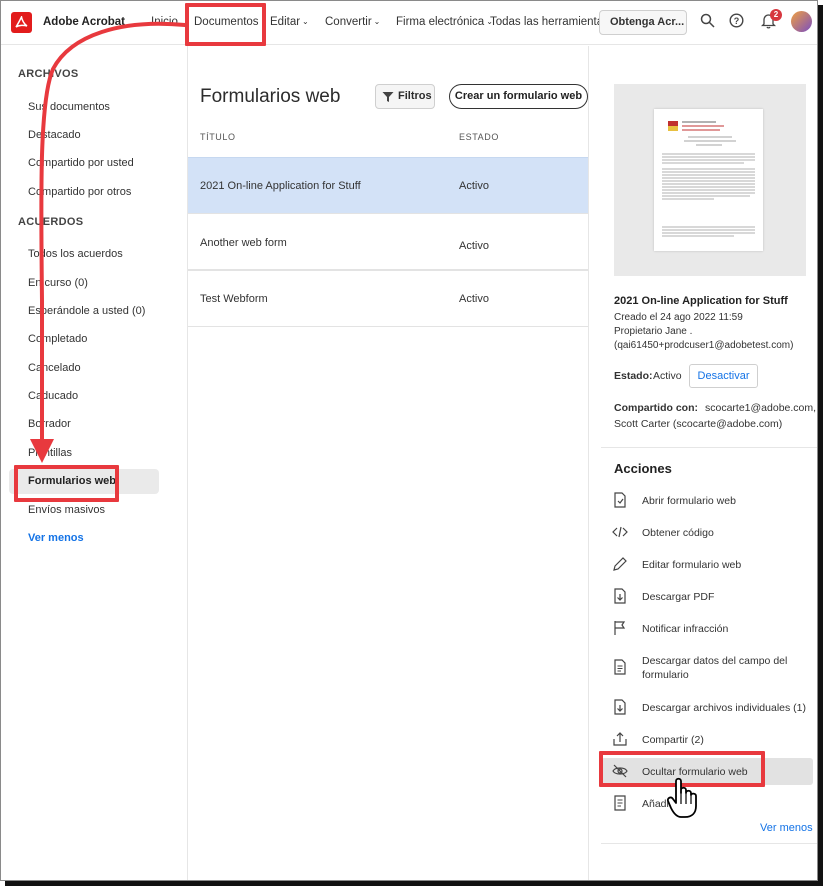 The height and width of the screenshot is (890, 827). Describe the element at coordinates (69, 107) in the screenshot. I see `sidebar-item-sus-documentos: Sus documentos` at that location.